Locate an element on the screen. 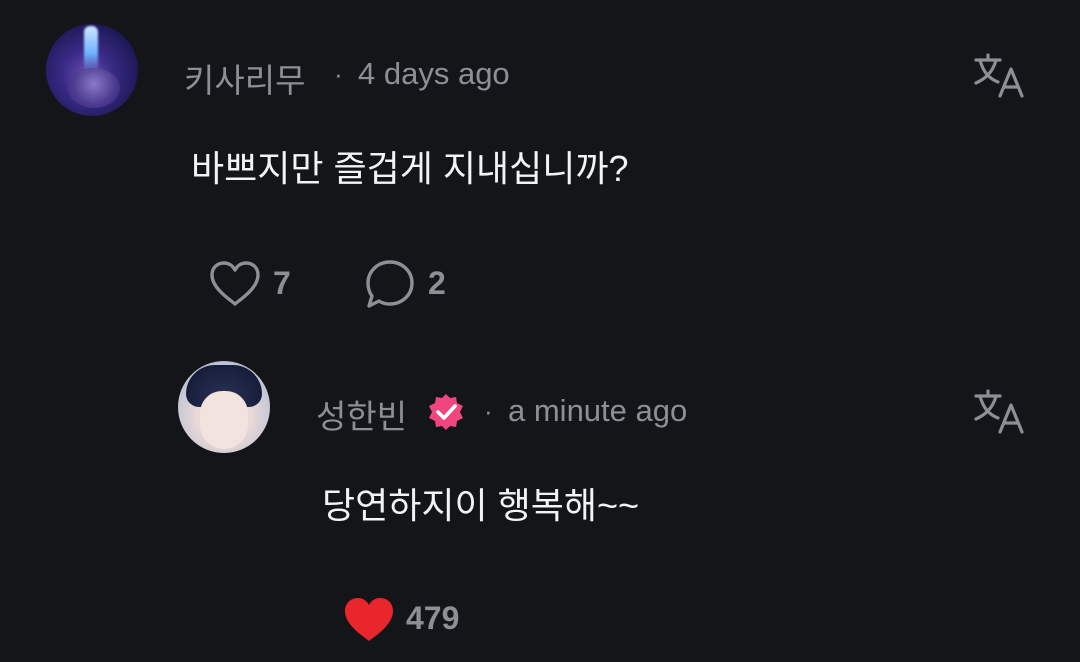  commenter-avatar is located at coordinates (92, 70).